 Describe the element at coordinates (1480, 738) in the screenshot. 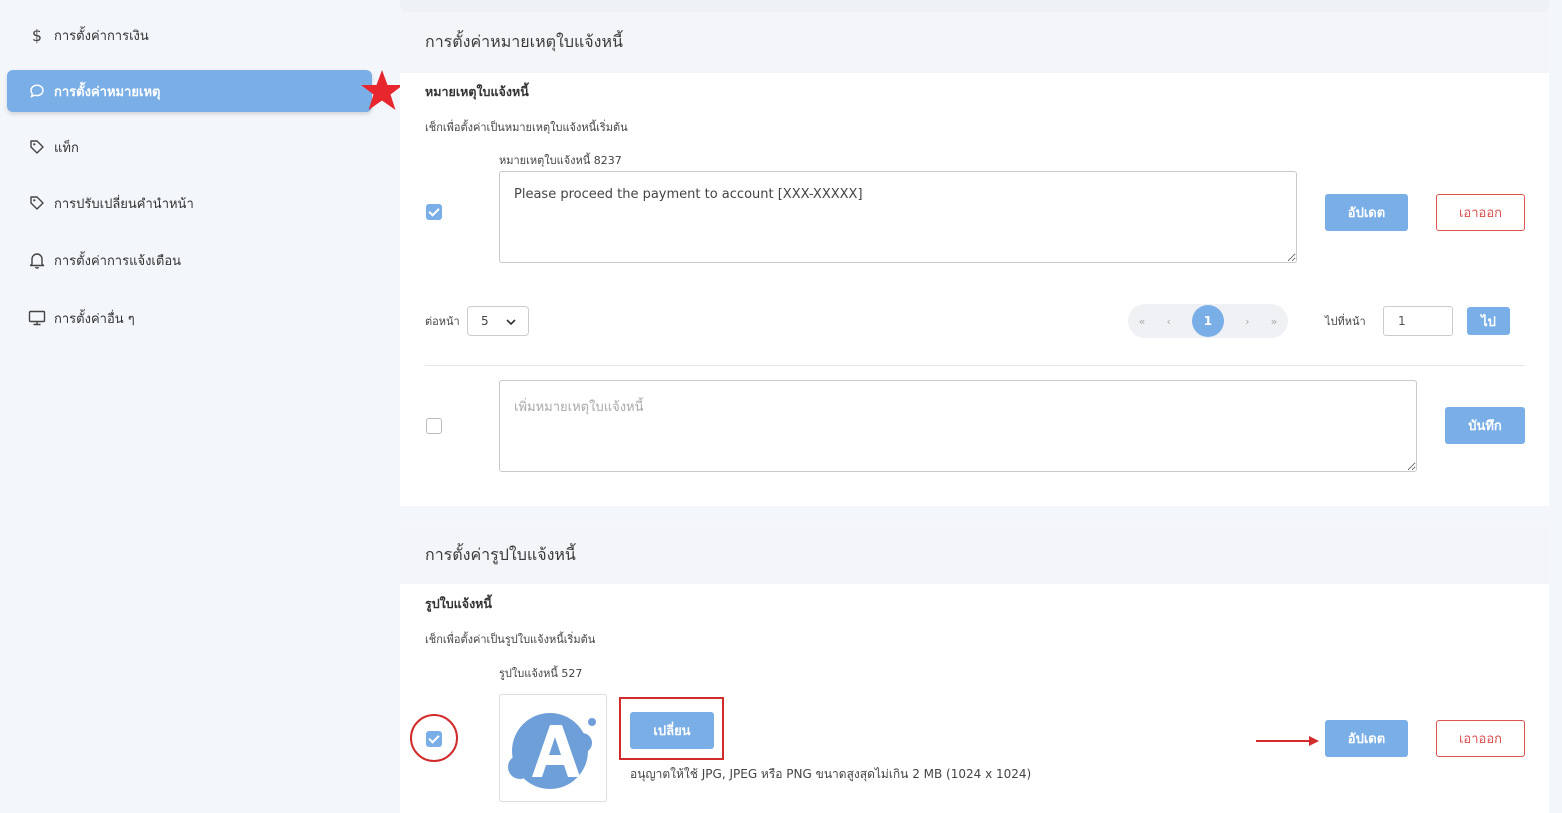

I see `remove-image-button: เอาออก` at that location.